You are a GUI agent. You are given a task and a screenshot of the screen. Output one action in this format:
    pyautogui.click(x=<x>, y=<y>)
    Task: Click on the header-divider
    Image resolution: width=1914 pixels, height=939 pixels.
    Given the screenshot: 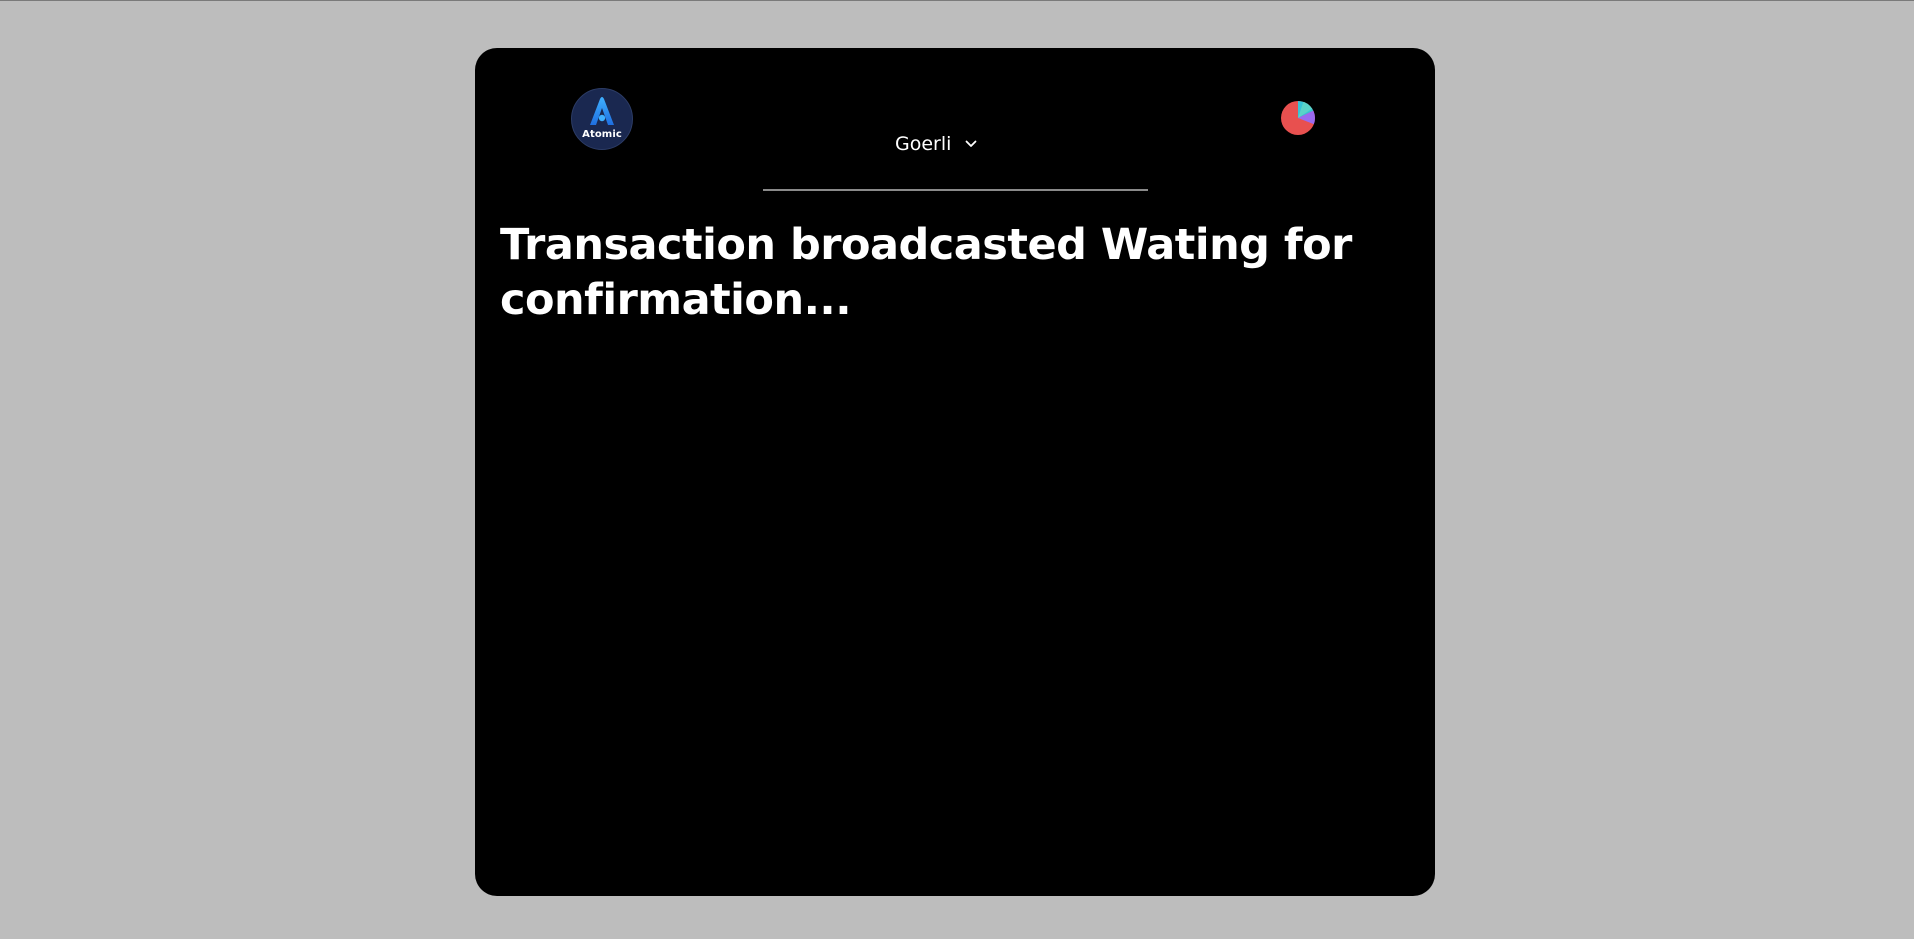 What is the action you would take?
    pyautogui.click(x=955, y=190)
    